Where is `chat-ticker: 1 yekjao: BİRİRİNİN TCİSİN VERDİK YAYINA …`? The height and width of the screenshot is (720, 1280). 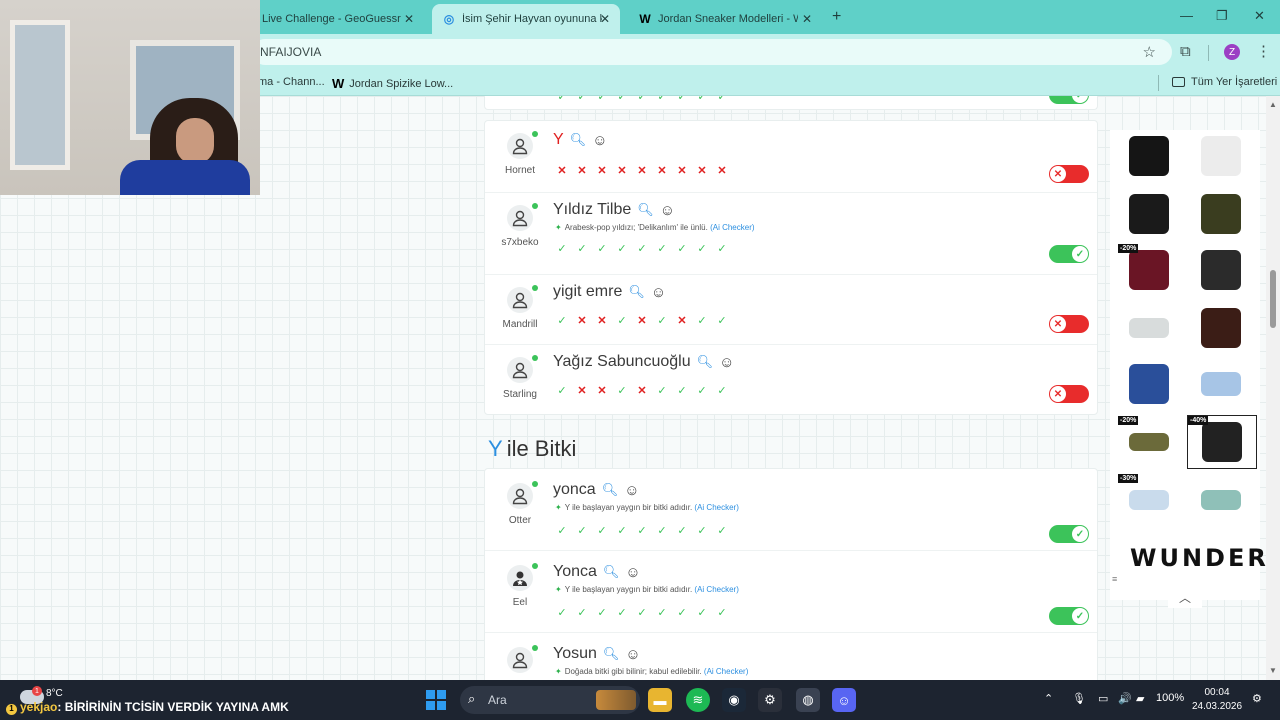
chat-ticker: 1 yekjao: BİRİRİNİN TCİSİN VERDİK YAYINA … is located at coordinates (147, 707).